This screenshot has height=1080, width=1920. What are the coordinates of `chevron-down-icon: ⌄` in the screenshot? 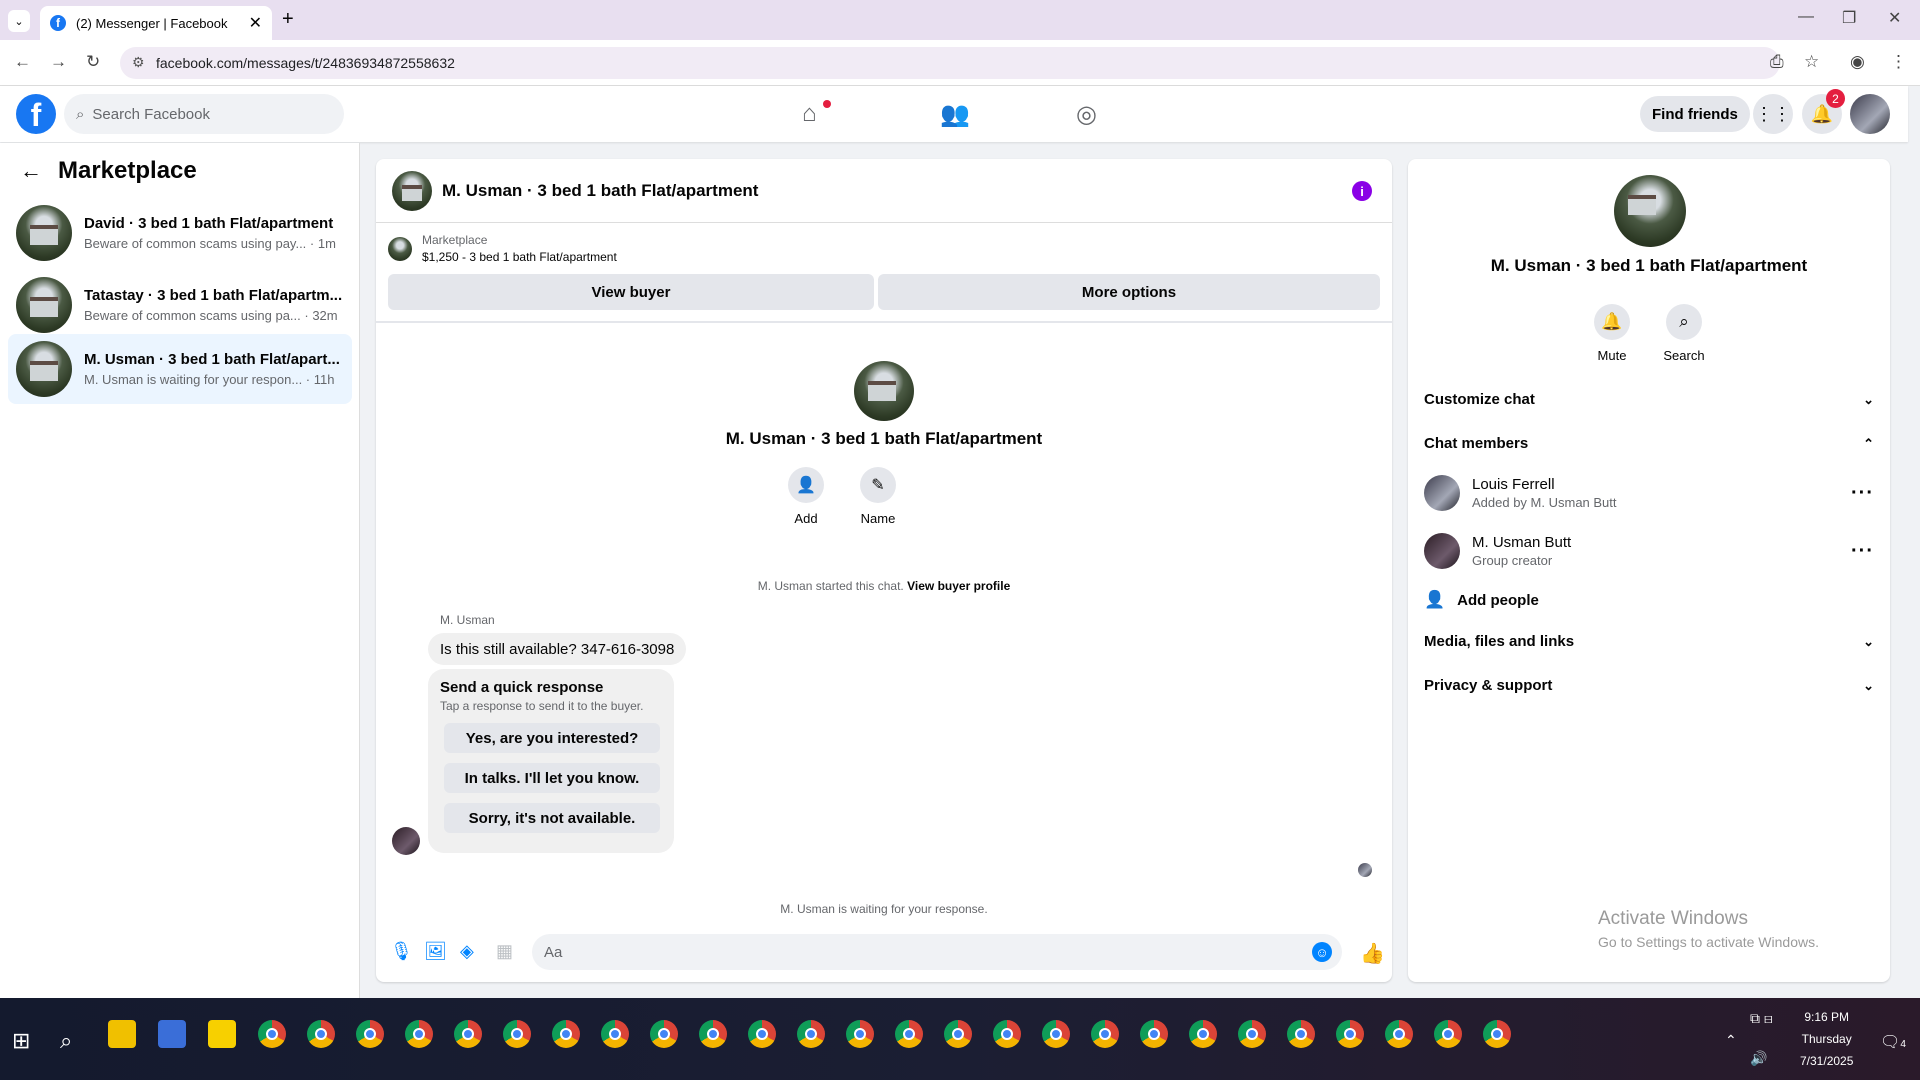 It's located at (1868, 641).